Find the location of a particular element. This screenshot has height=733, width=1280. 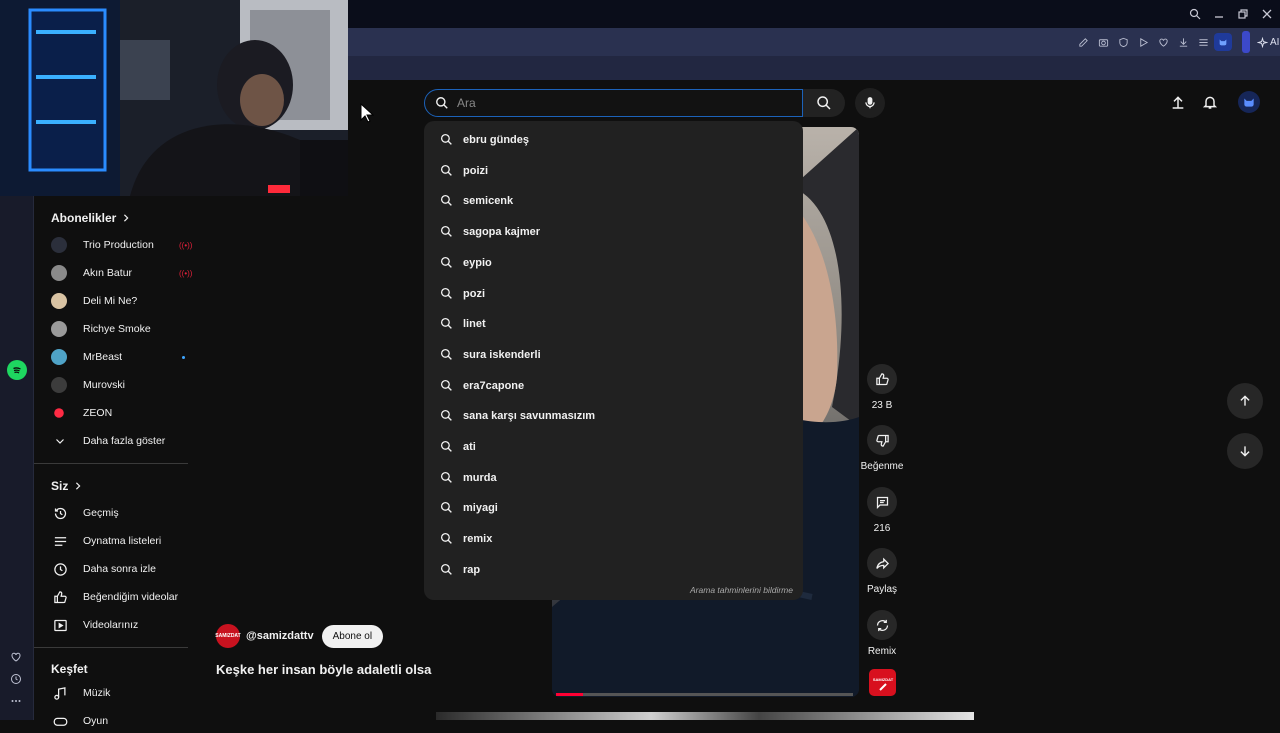

subscription-mrbeast: MrBeast is located at coordinates (126, 357).